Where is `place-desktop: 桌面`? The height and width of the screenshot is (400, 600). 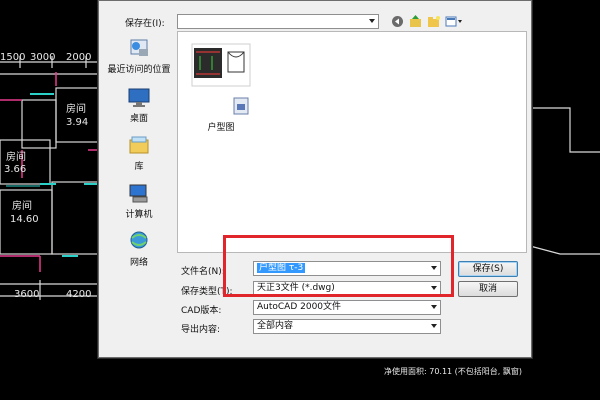 place-desktop: 桌面 is located at coordinates (139, 105).